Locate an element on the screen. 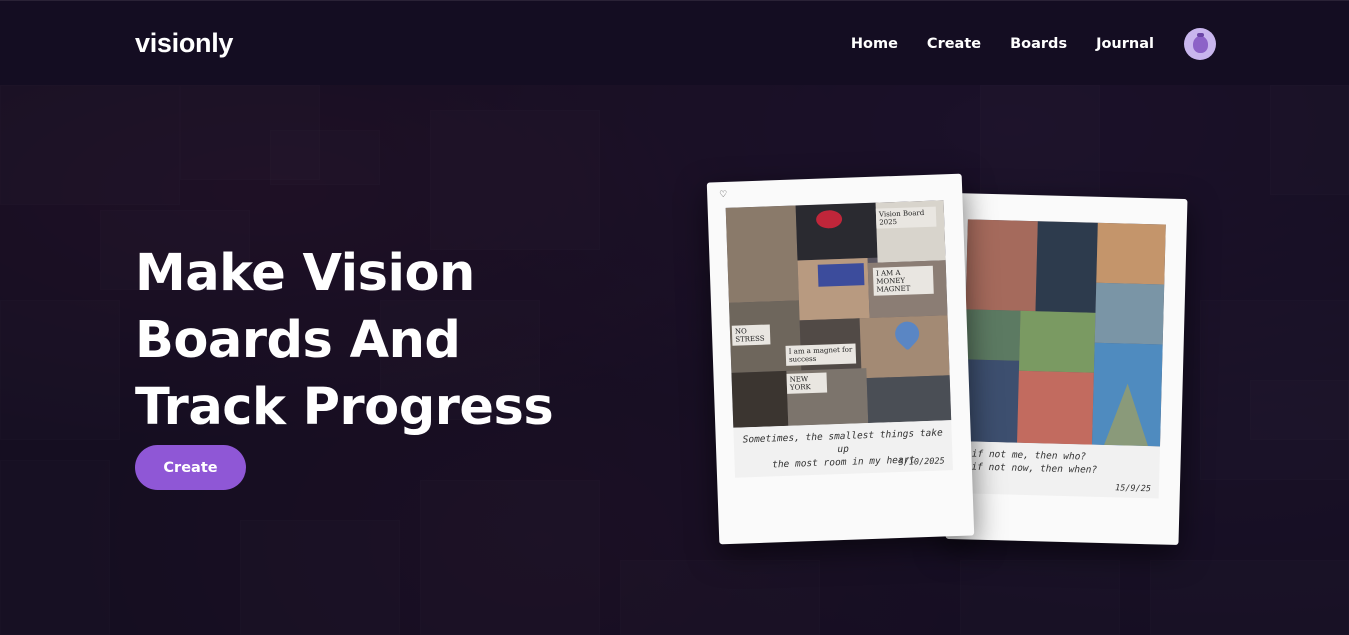 Image resolution: width=1349 pixels, height=635 pixels. nav-home: Home is located at coordinates (874, 44).